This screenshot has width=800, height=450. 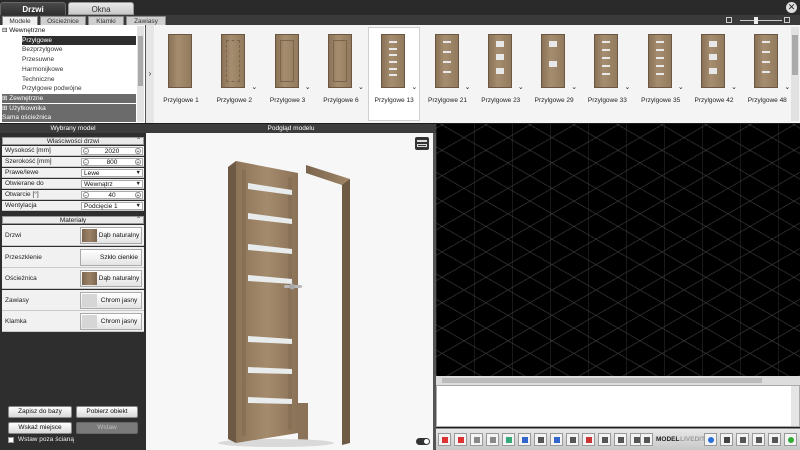 I want to click on object-snap-icon, so click(x=508, y=439).